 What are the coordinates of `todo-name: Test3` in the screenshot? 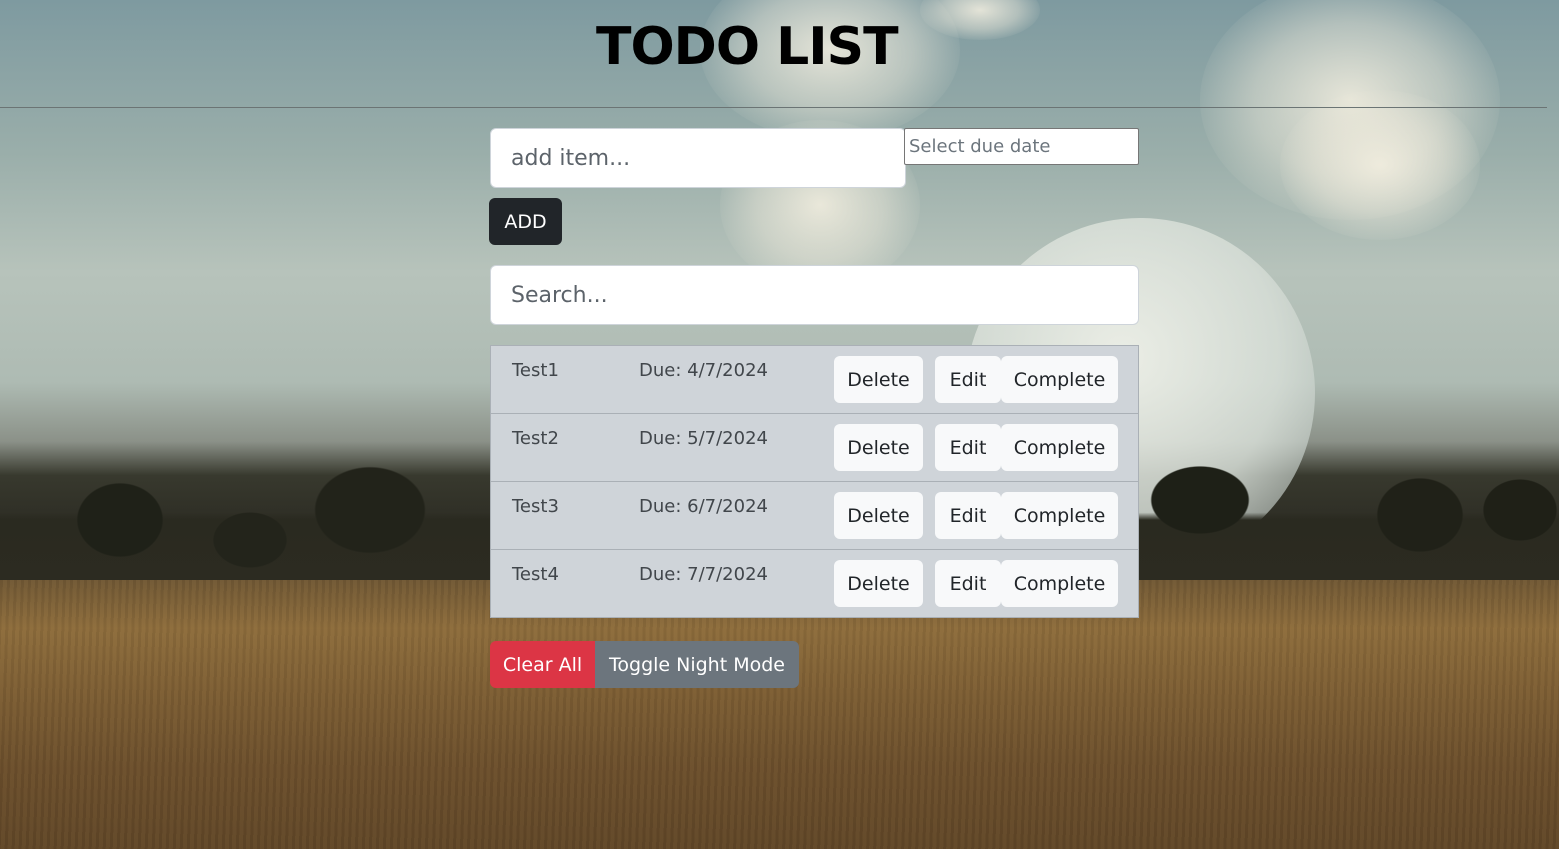 It's located at (535, 506).